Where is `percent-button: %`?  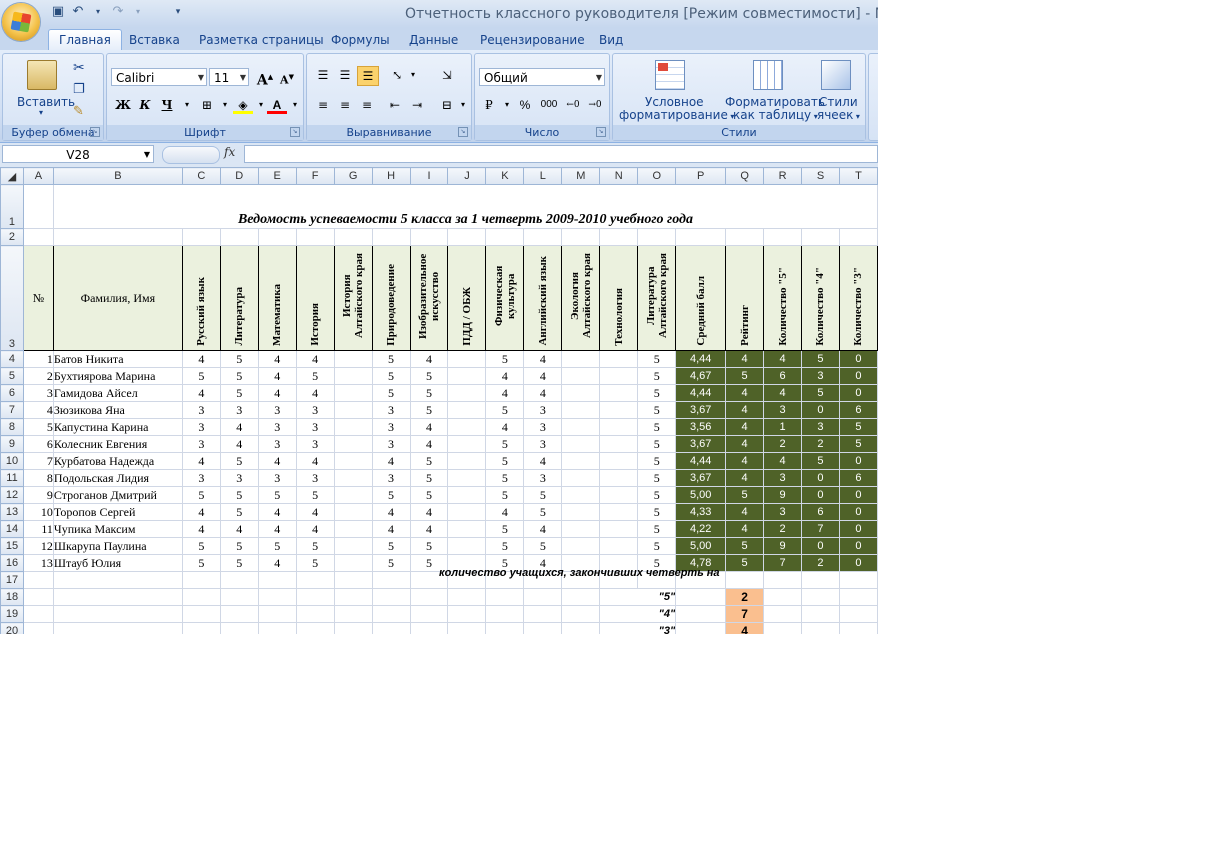
percent-button: % is located at coordinates (525, 105).